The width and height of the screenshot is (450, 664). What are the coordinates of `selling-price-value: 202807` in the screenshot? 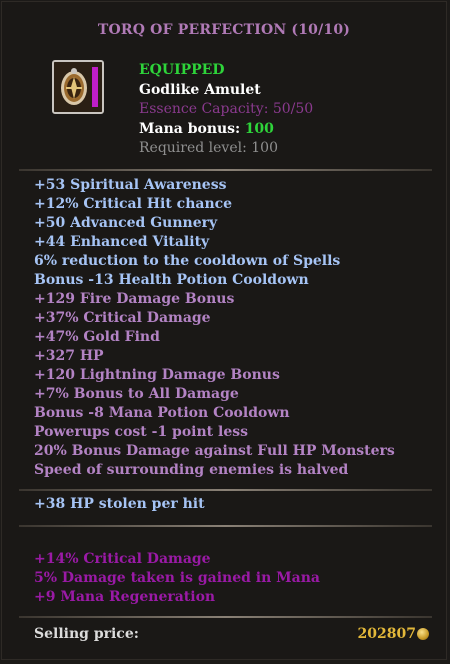 It's located at (386, 634).